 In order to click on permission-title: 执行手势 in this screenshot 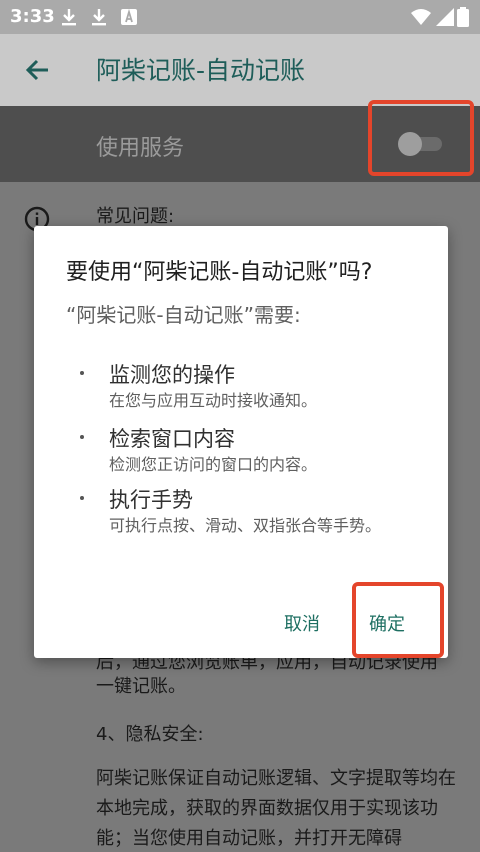, I will do `click(151, 500)`.